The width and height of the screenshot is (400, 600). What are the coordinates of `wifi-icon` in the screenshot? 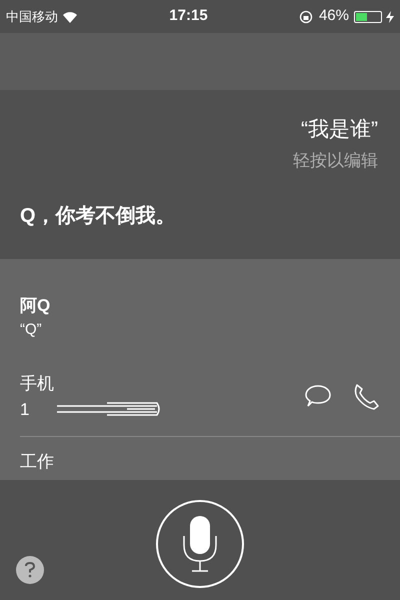 It's located at (70, 16).